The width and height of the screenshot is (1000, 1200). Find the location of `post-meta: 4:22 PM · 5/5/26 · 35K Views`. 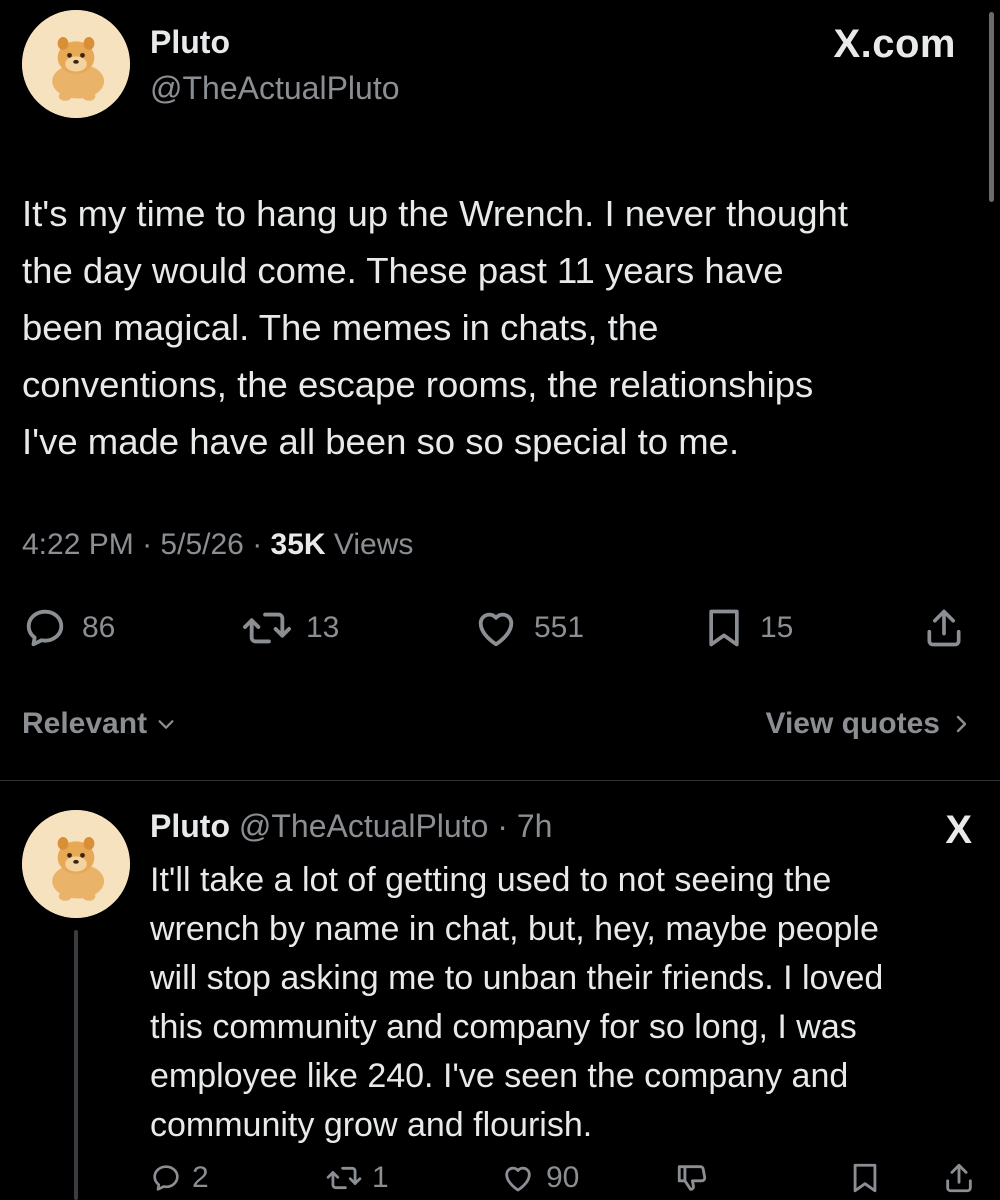

post-meta: 4:22 PM · 5/5/26 · 35K Views is located at coordinates (217, 545).